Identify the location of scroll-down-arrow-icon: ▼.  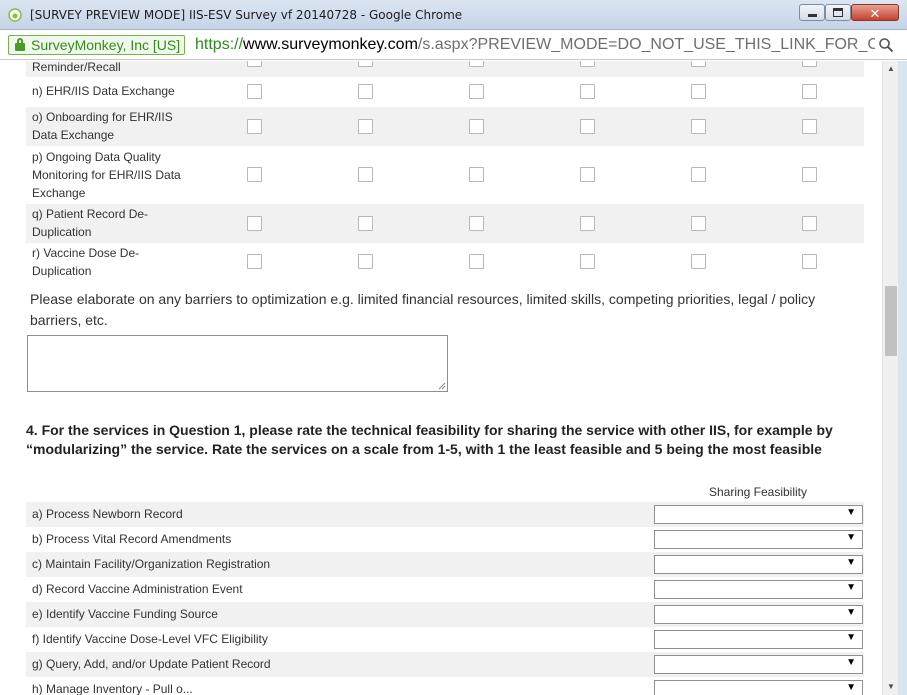
(891, 687).